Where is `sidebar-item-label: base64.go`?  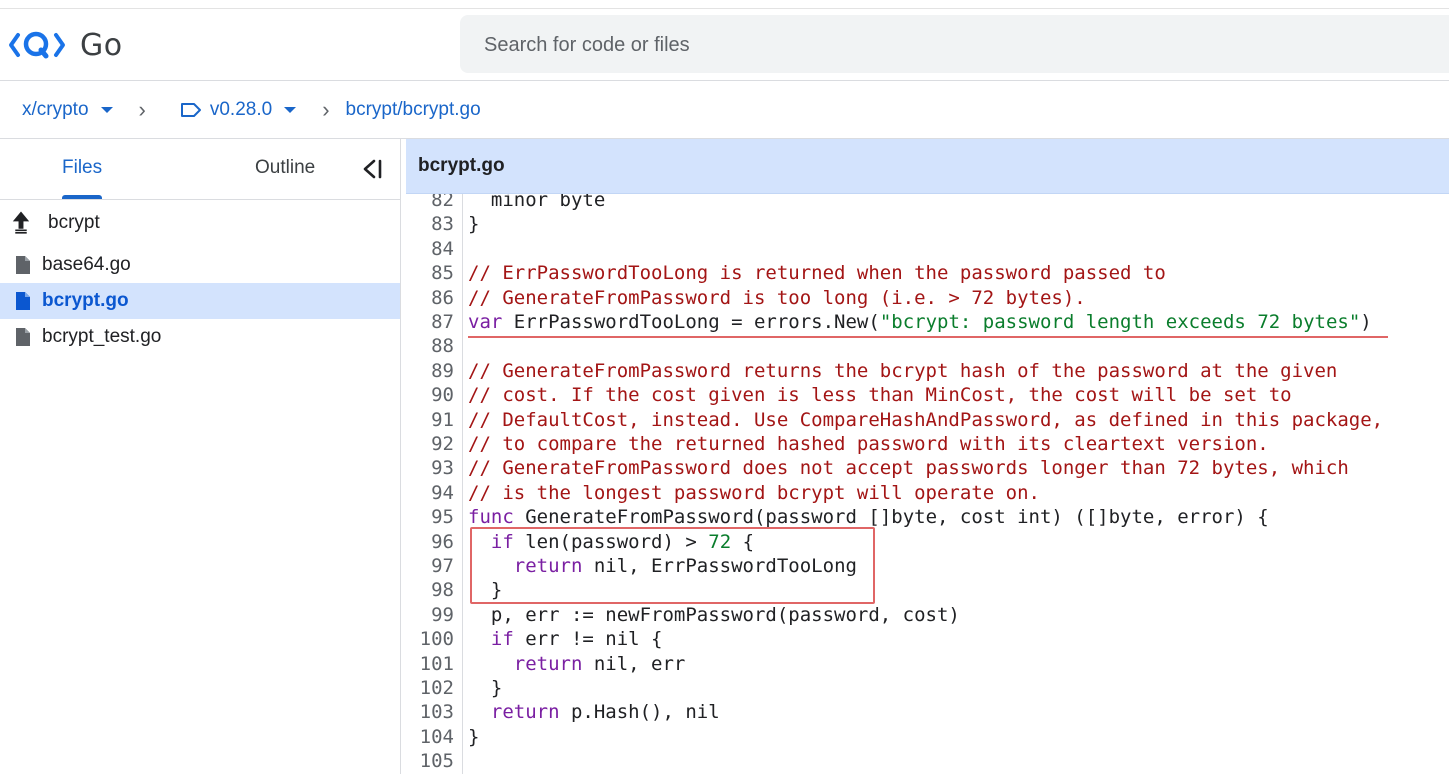
sidebar-item-label: base64.go is located at coordinates (86, 264).